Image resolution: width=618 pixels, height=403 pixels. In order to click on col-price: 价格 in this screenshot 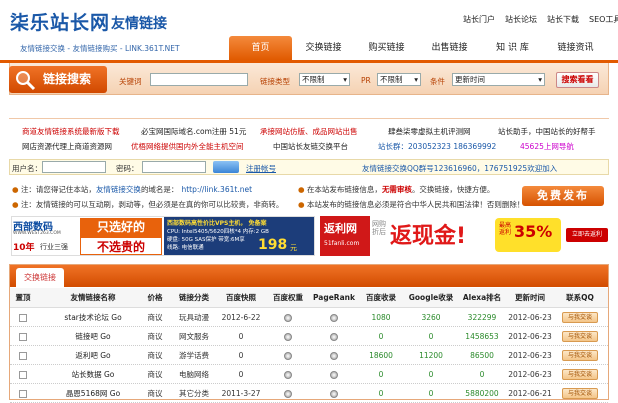, I will do `click(155, 297)`.